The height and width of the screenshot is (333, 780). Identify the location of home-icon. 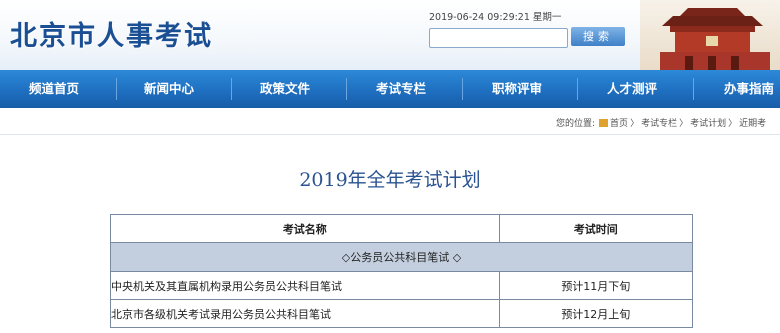
(604, 123).